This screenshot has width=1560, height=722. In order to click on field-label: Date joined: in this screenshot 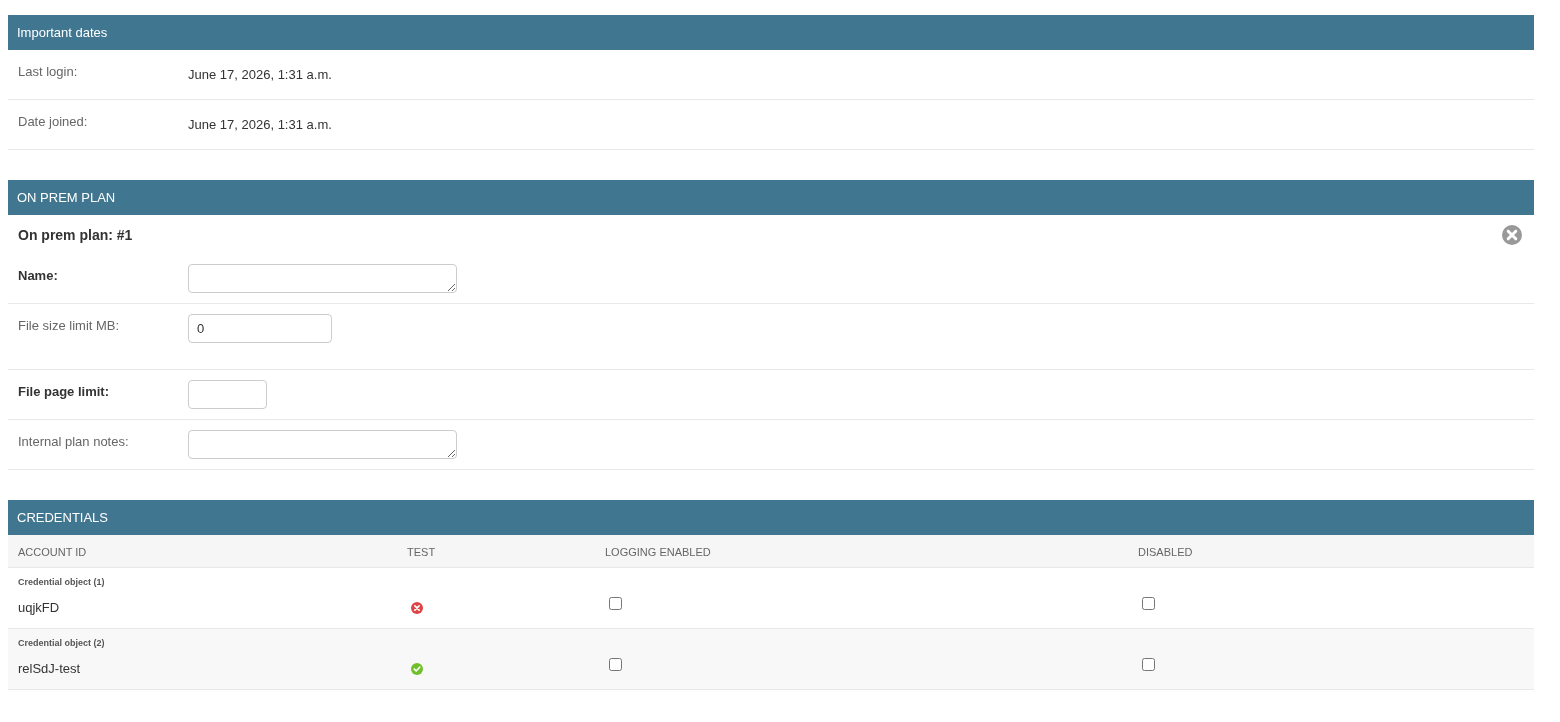, I will do `click(53, 121)`.